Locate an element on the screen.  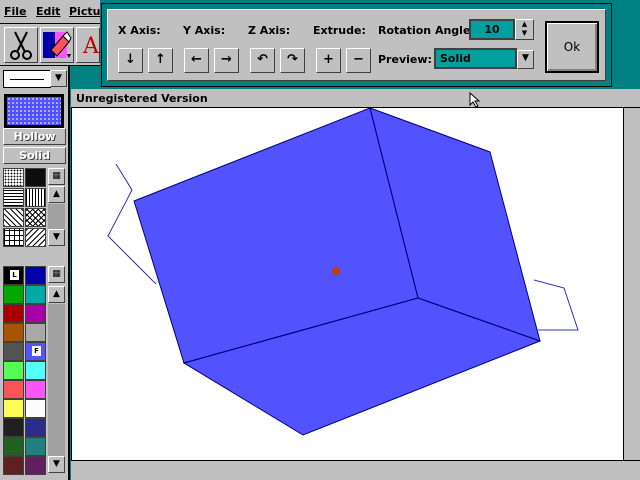
mouse-pointer-icon is located at coordinates (475, 101).